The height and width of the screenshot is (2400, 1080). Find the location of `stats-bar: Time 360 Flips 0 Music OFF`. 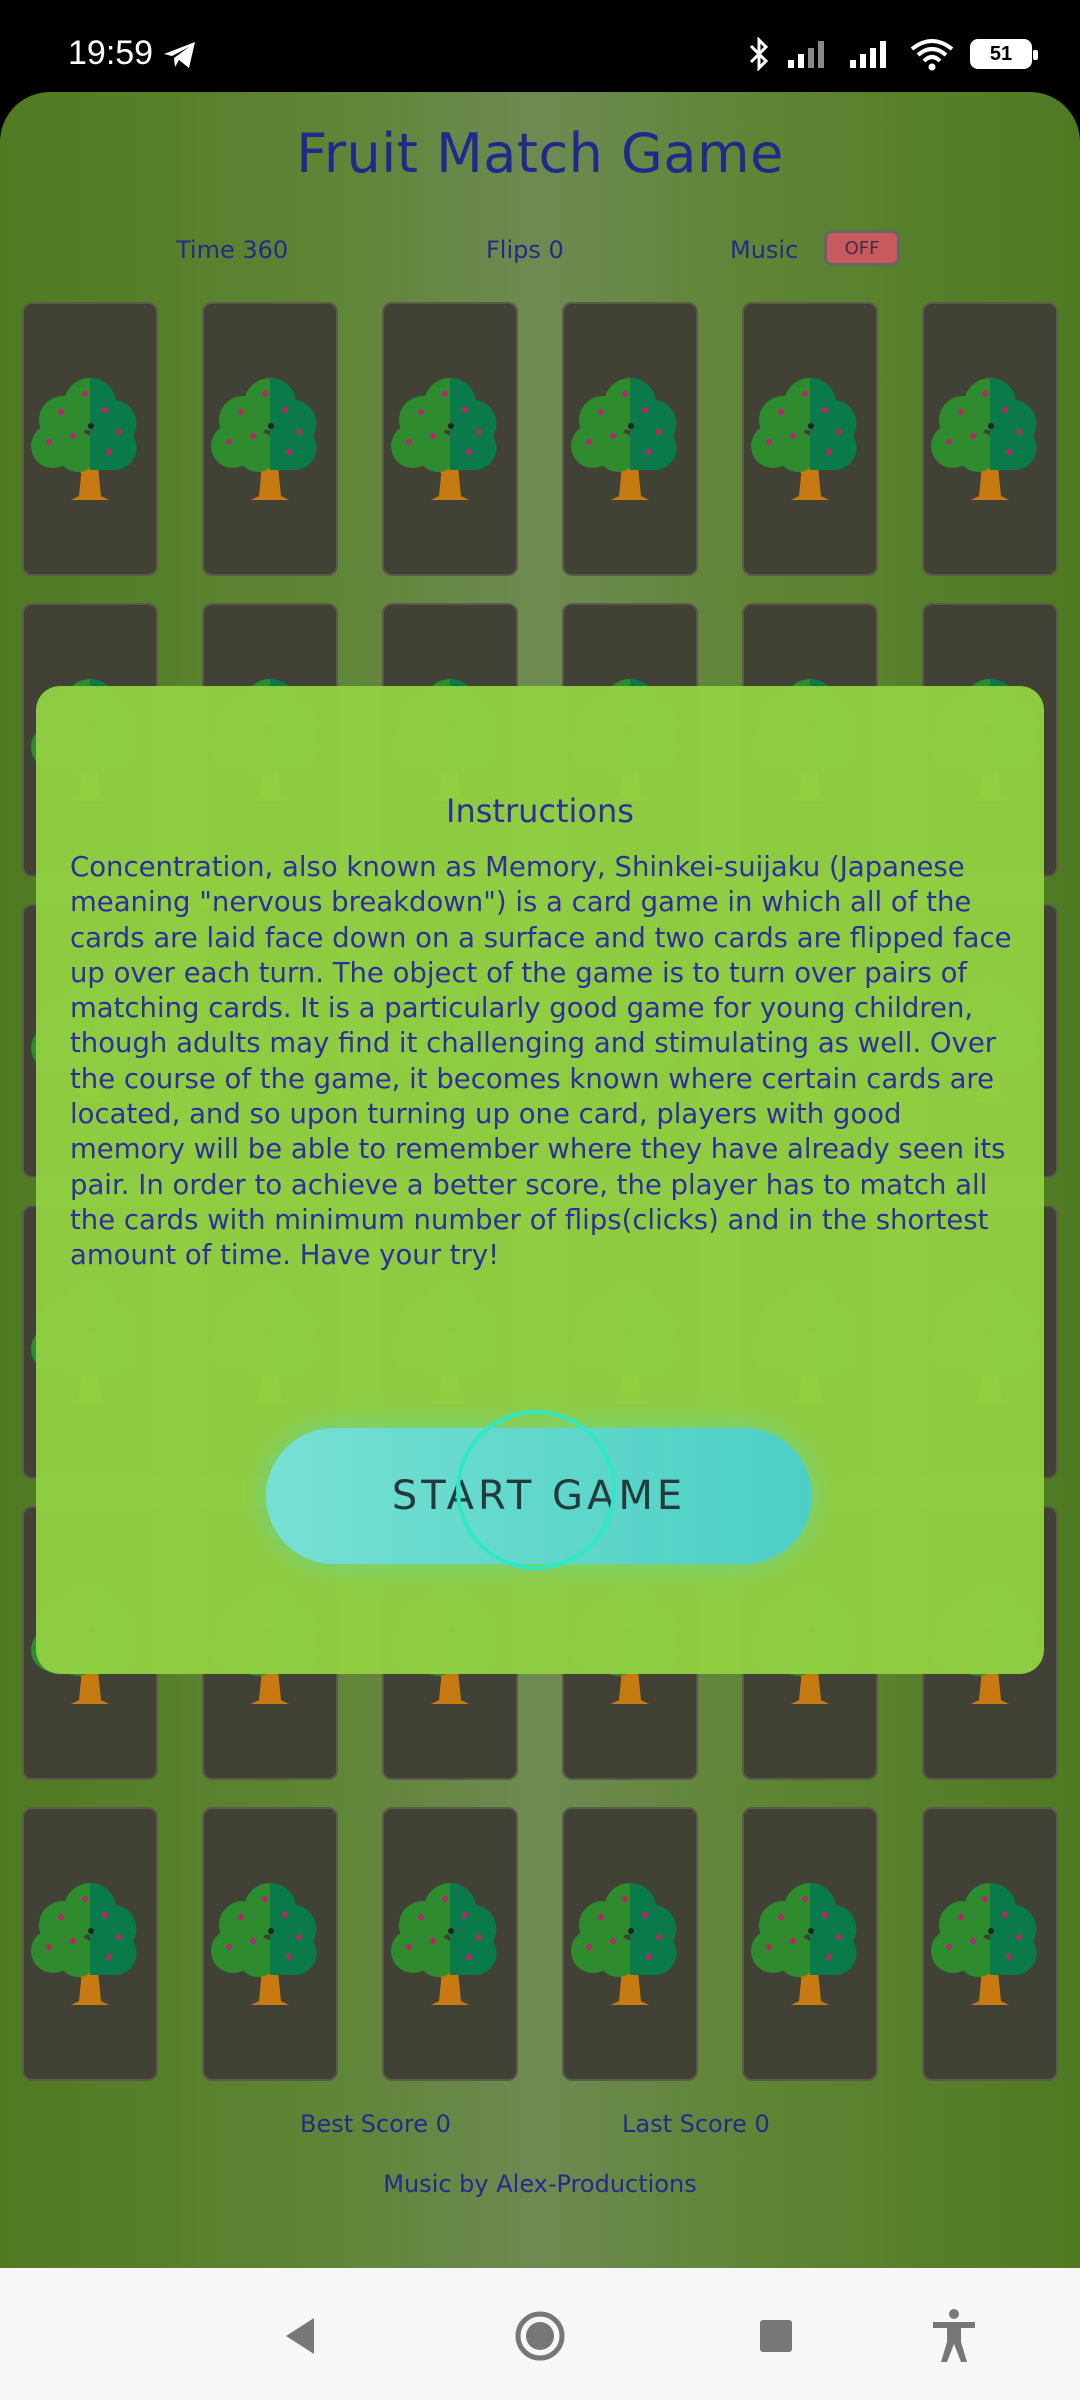

stats-bar: Time 360 Flips 0 Music OFF is located at coordinates (540, 253).